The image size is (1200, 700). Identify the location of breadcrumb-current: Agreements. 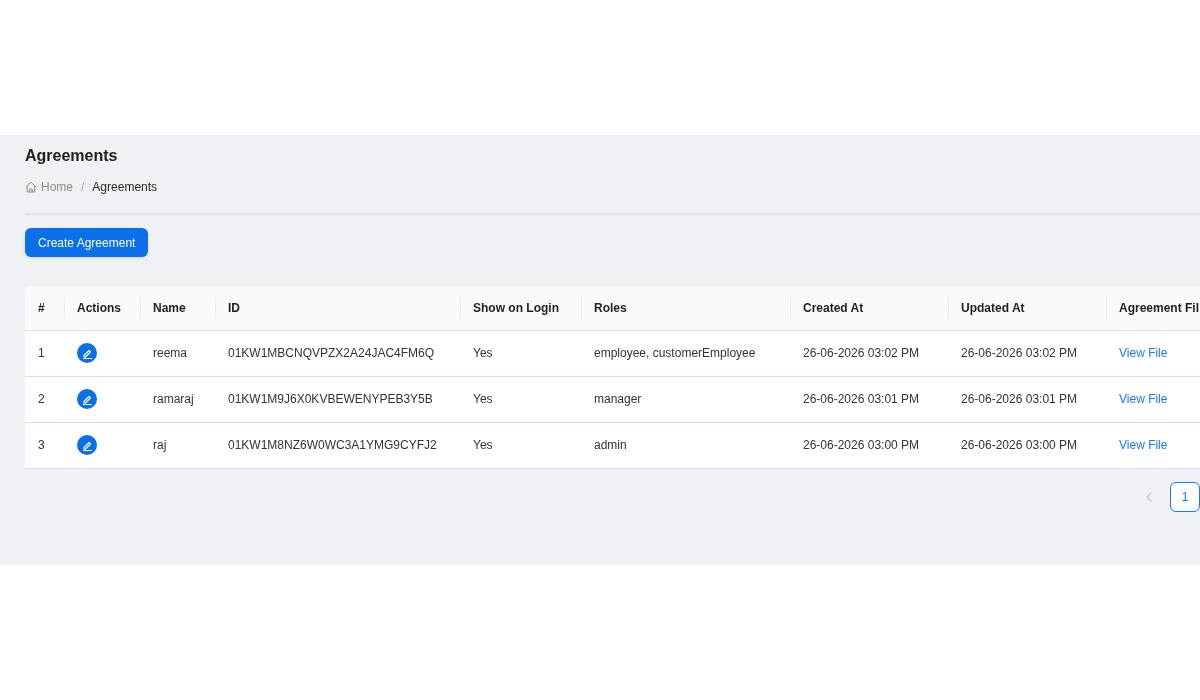
(125, 187).